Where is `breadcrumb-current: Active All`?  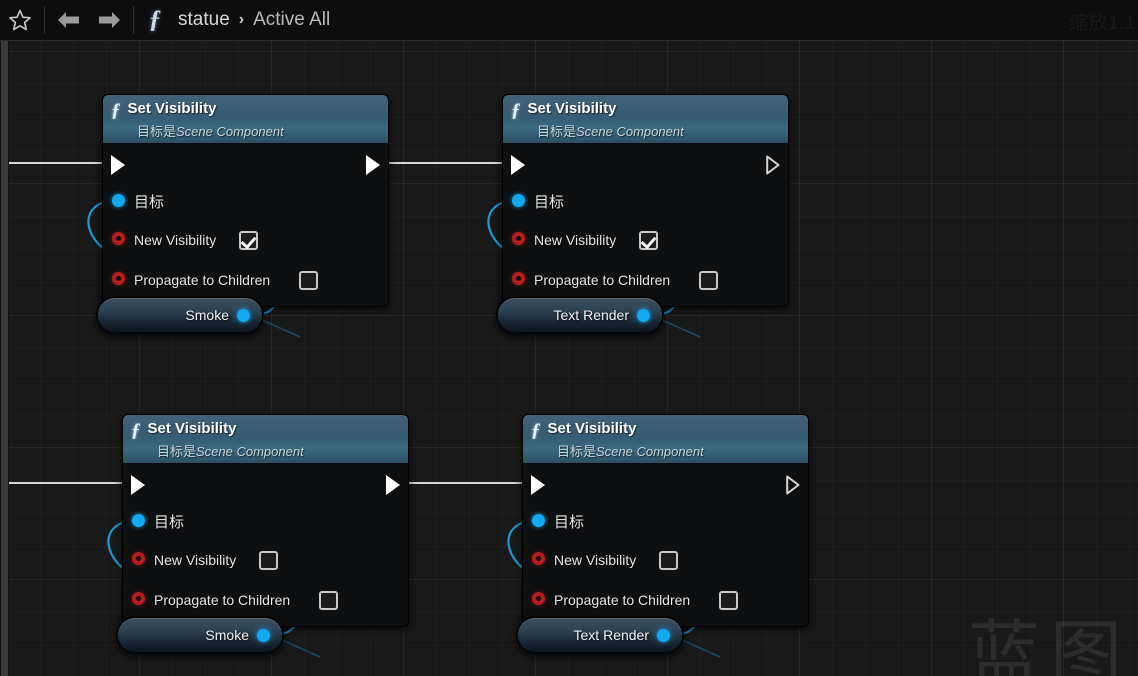 breadcrumb-current: Active All is located at coordinates (292, 19).